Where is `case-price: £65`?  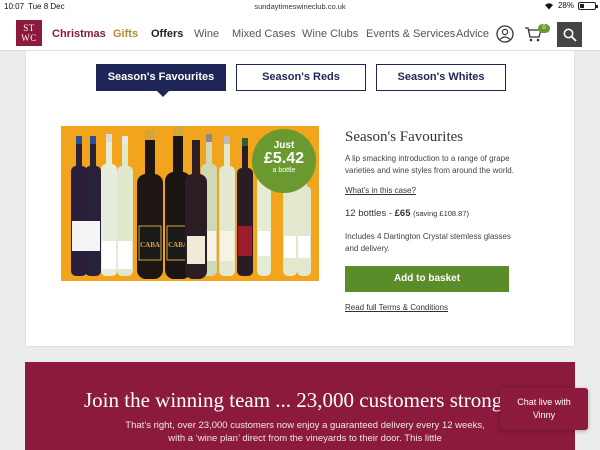
case-price: £65 is located at coordinates (402, 213).